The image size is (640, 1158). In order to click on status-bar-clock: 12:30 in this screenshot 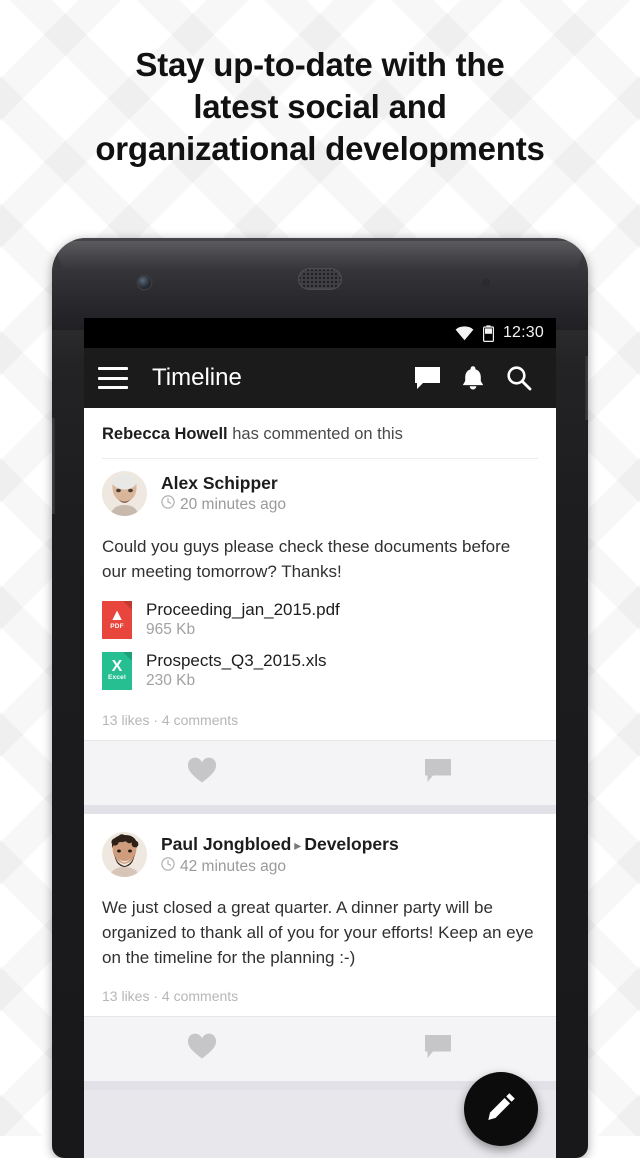, I will do `click(523, 332)`.